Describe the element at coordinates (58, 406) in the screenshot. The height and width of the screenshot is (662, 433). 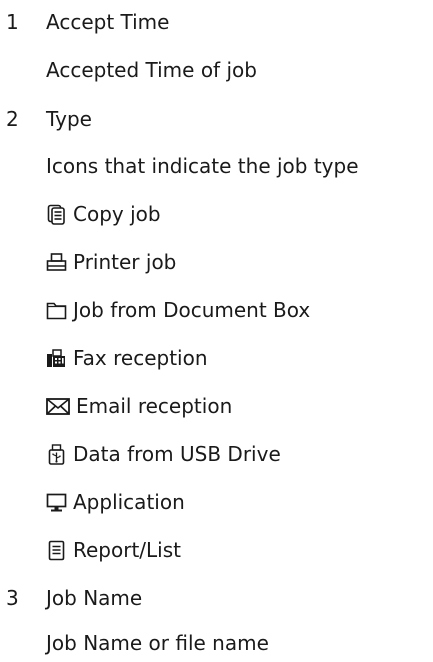
I see `envelope-icon` at that location.